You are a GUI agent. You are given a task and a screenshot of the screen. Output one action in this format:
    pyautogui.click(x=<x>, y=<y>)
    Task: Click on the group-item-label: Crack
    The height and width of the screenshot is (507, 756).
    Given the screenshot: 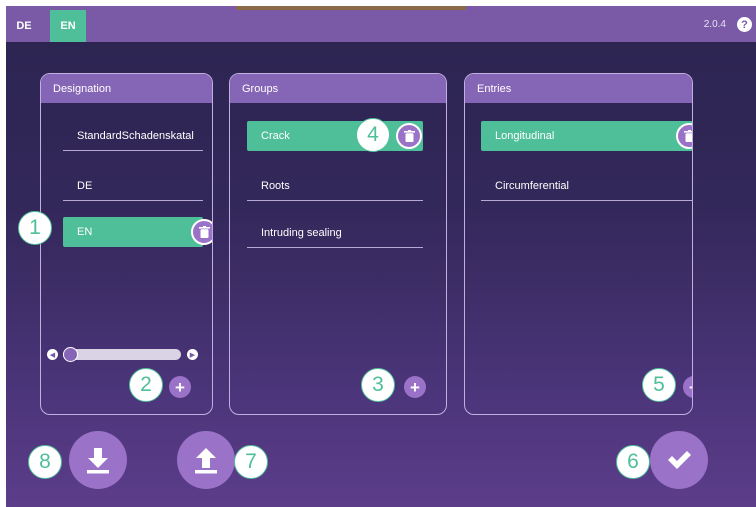 What is the action you would take?
    pyautogui.click(x=275, y=136)
    